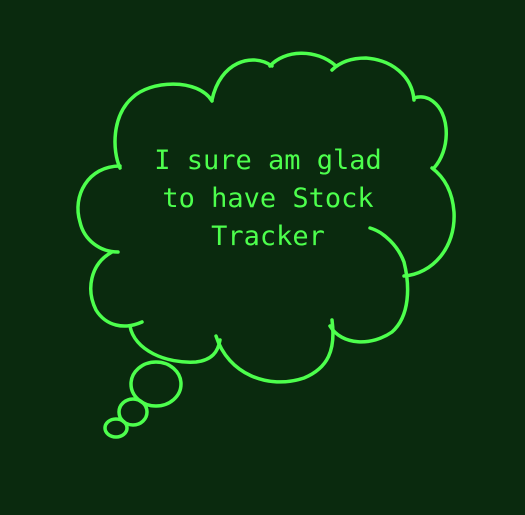 The image size is (525, 515). What do you see at coordinates (116, 428) in the screenshot?
I see `thought-circle-small` at bounding box center [116, 428].